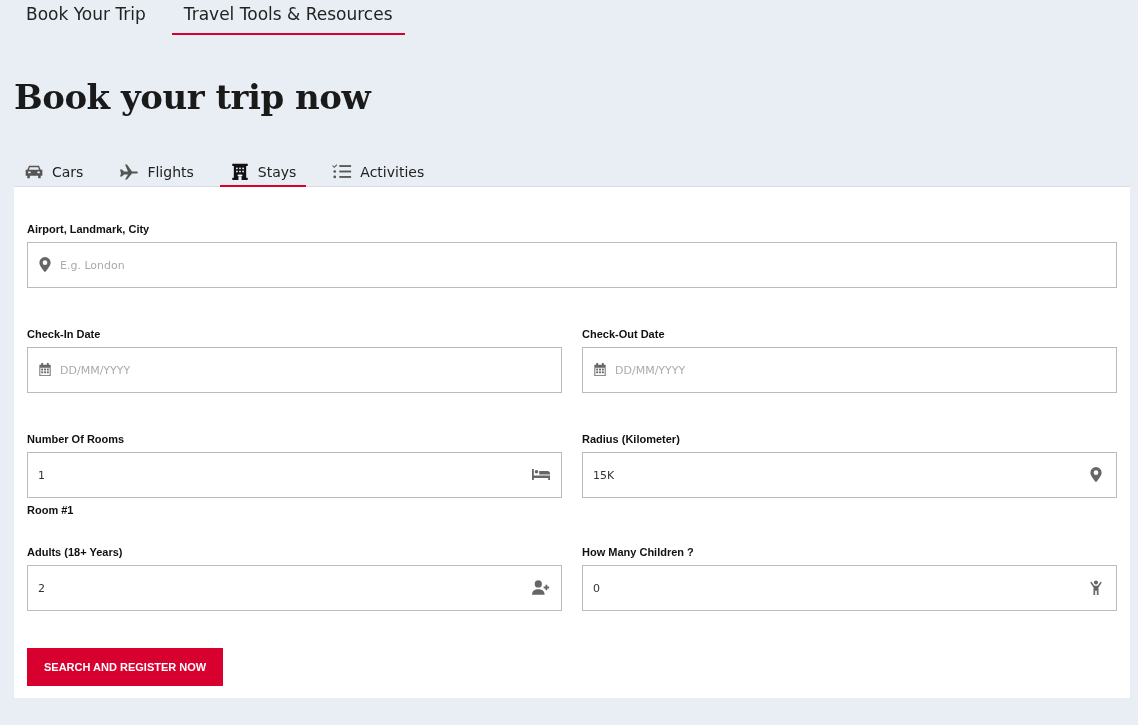  Describe the element at coordinates (1096, 587) in the screenshot. I see `child-icon` at that location.